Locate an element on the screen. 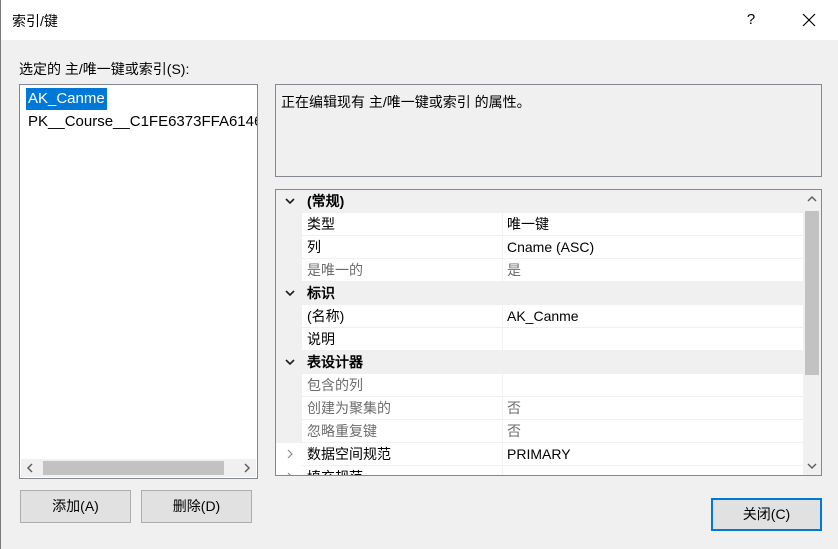  property-name: 包含的列 is located at coordinates (402, 385).